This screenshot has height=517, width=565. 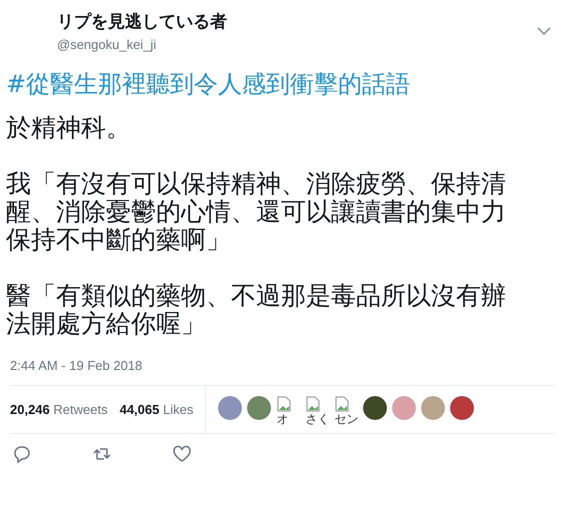 I want to click on author-name: リプを見逃している者, so click(x=142, y=21).